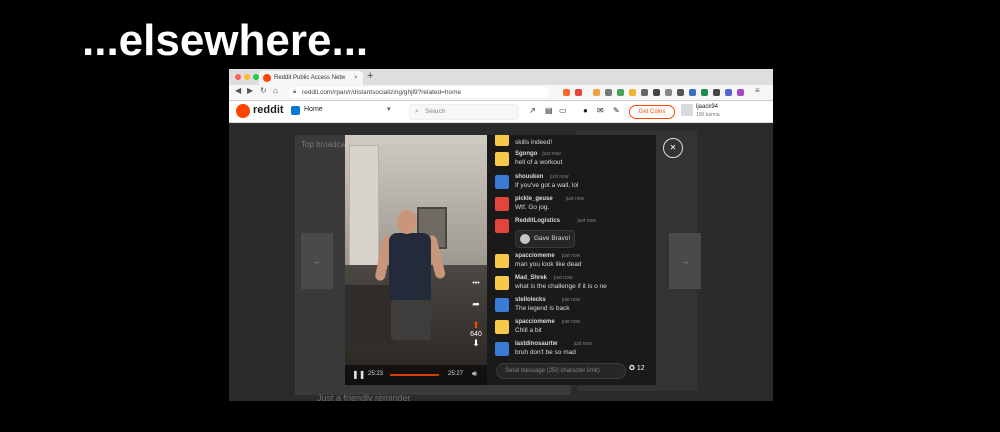 This screenshot has height=432, width=1000. What do you see at coordinates (243, 111) in the screenshot?
I see `reddit-logo-icon` at bounding box center [243, 111].